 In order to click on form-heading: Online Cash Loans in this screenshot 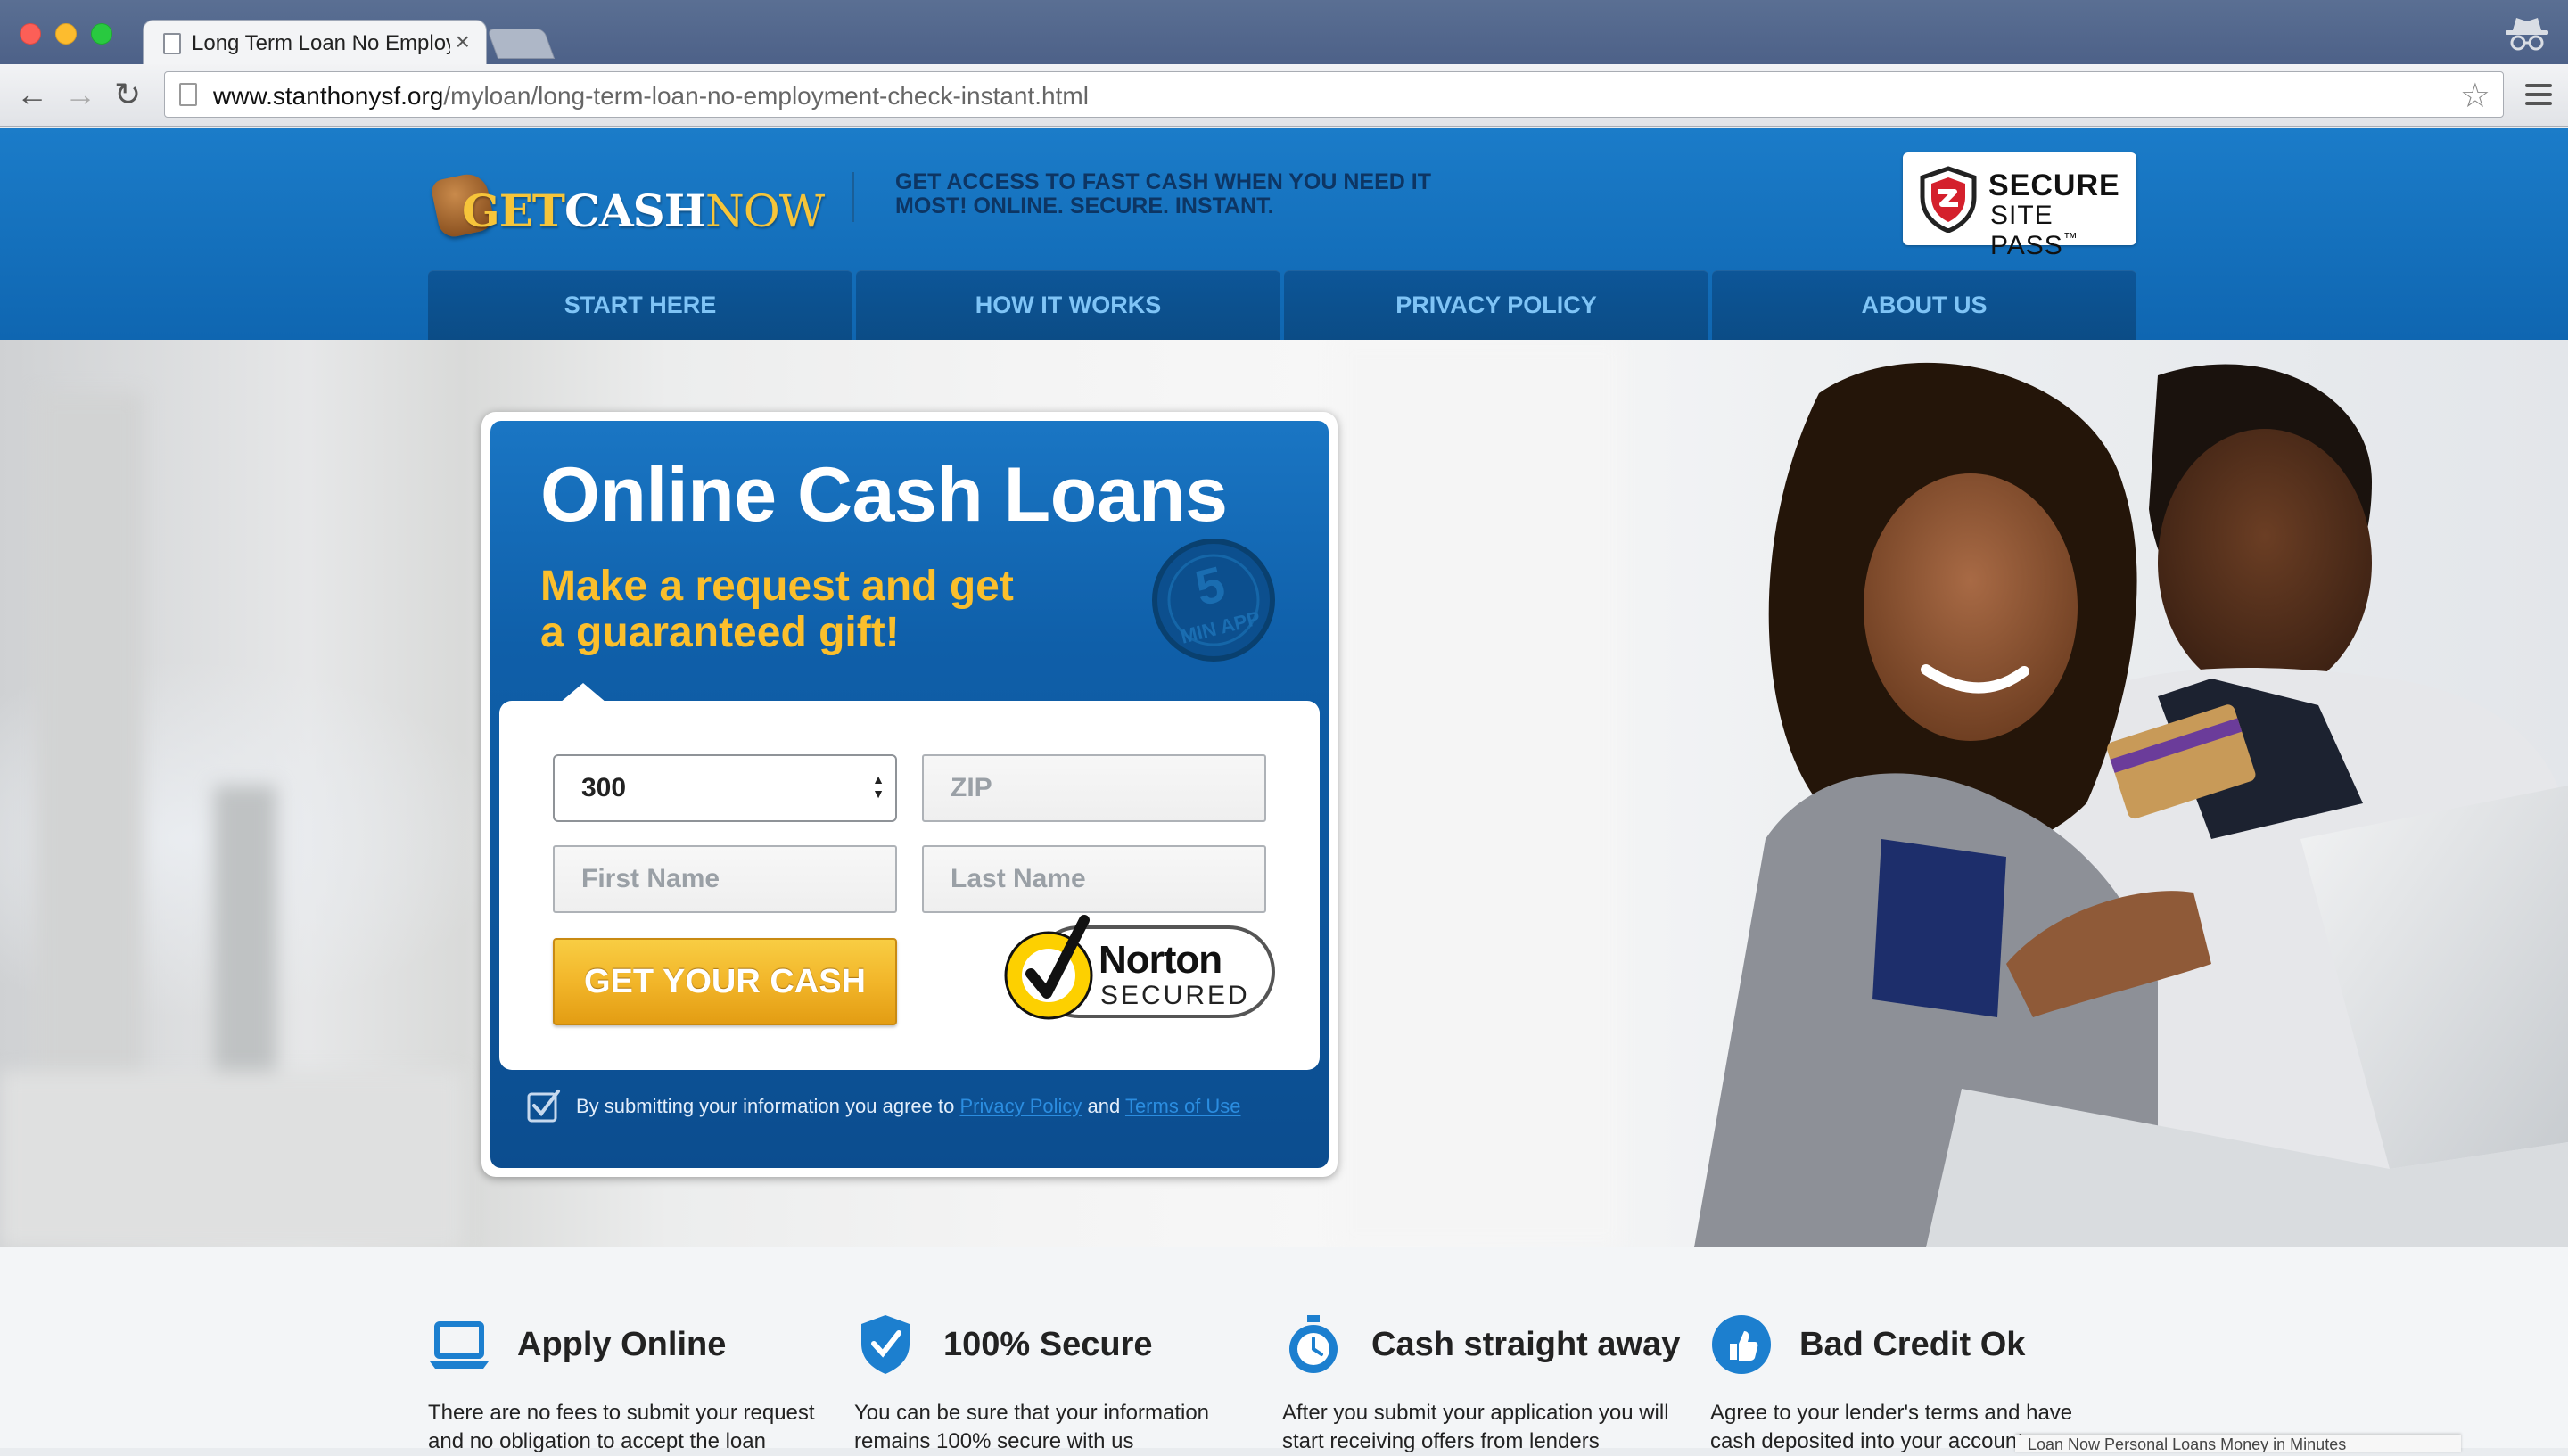, I will do `click(884, 495)`.